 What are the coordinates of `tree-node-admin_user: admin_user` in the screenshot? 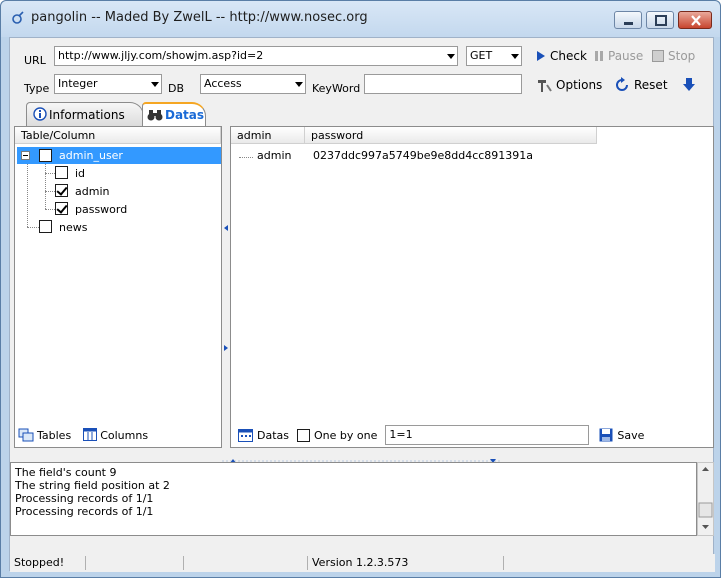 It's located at (119, 155).